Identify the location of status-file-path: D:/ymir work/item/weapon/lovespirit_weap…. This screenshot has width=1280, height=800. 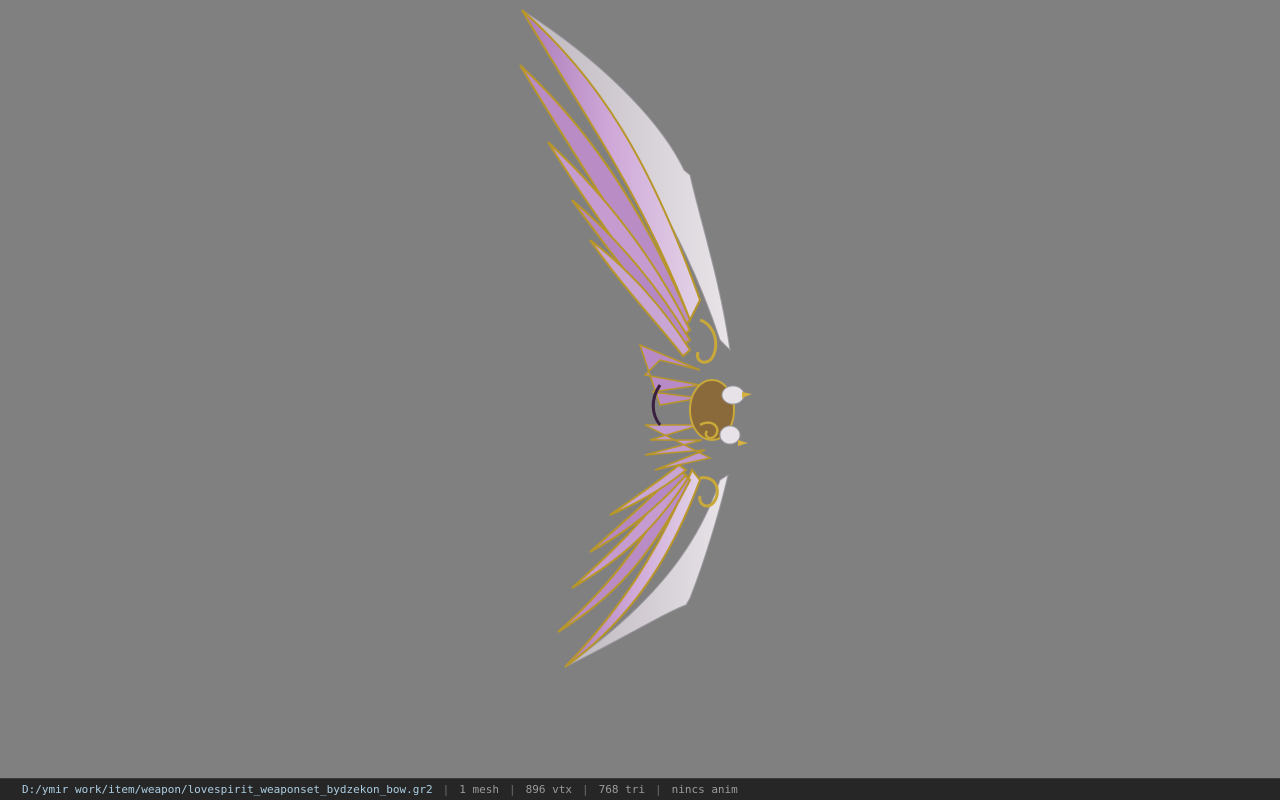
(227, 789).